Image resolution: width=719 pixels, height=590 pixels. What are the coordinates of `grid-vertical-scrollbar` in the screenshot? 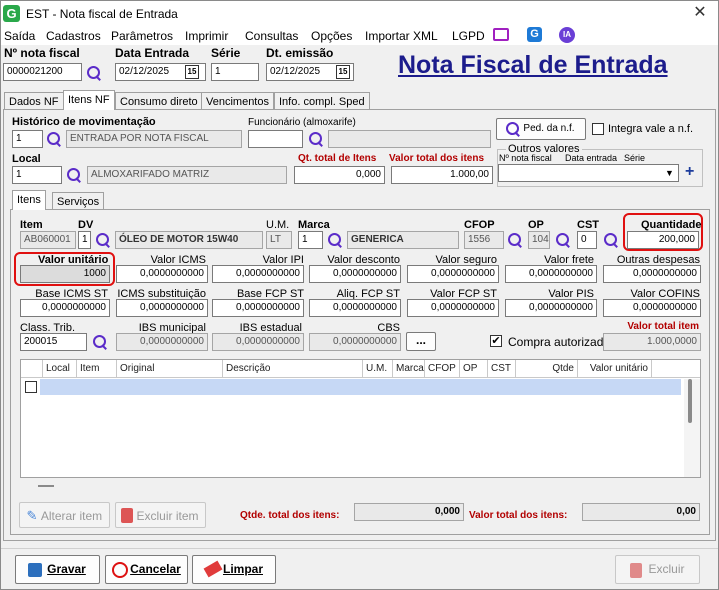 It's located at (692, 428).